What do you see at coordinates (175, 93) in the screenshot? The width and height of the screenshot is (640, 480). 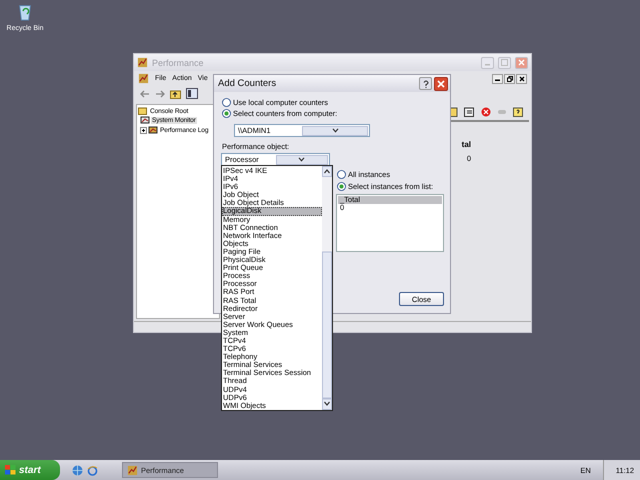 I see `folder-up-icon` at bounding box center [175, 93].